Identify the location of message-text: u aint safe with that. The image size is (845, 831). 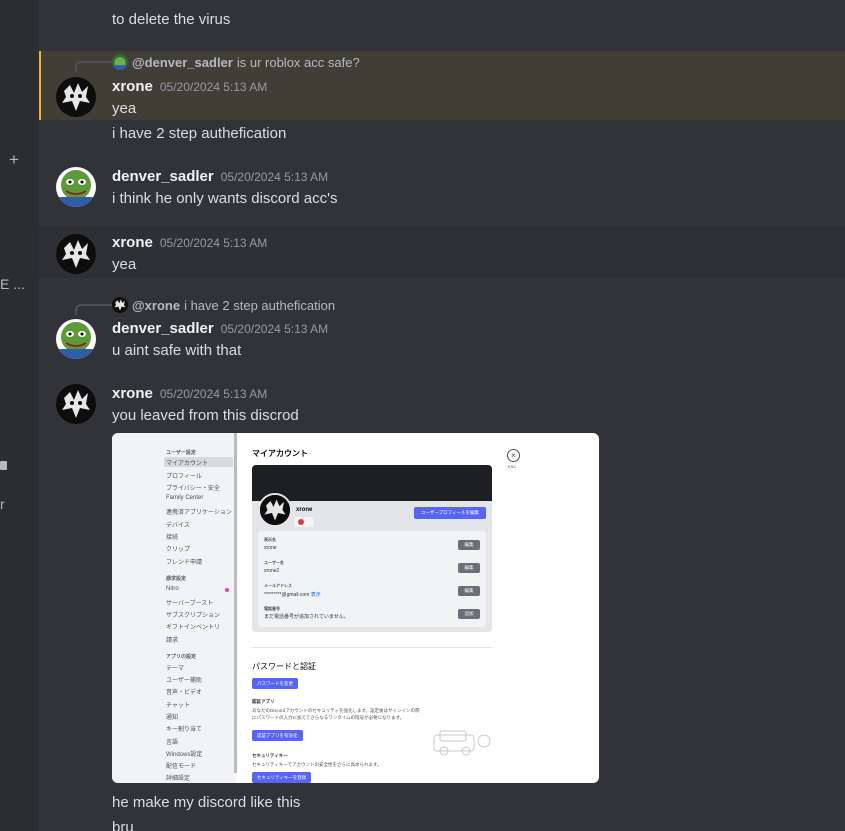
(177, 350).